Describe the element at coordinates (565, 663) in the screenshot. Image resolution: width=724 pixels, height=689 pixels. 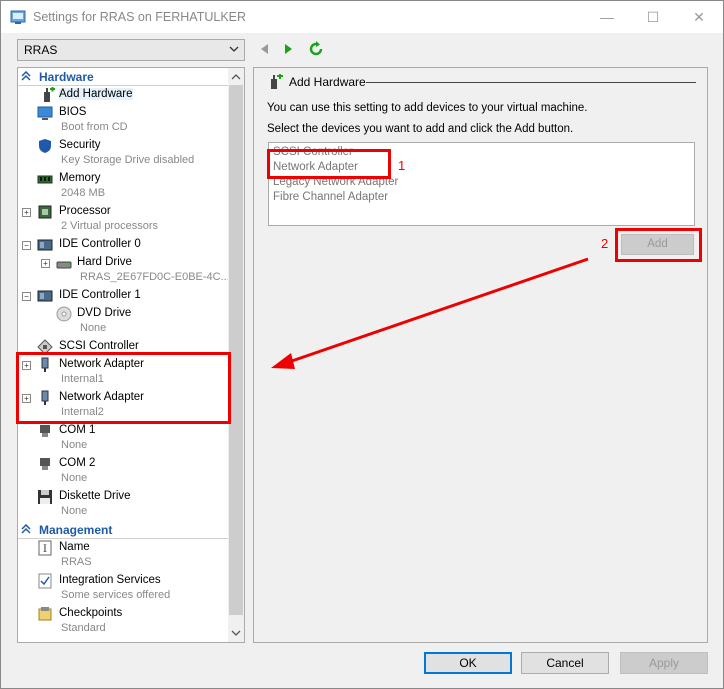
I see `cancel-button: Cancel` at that location.